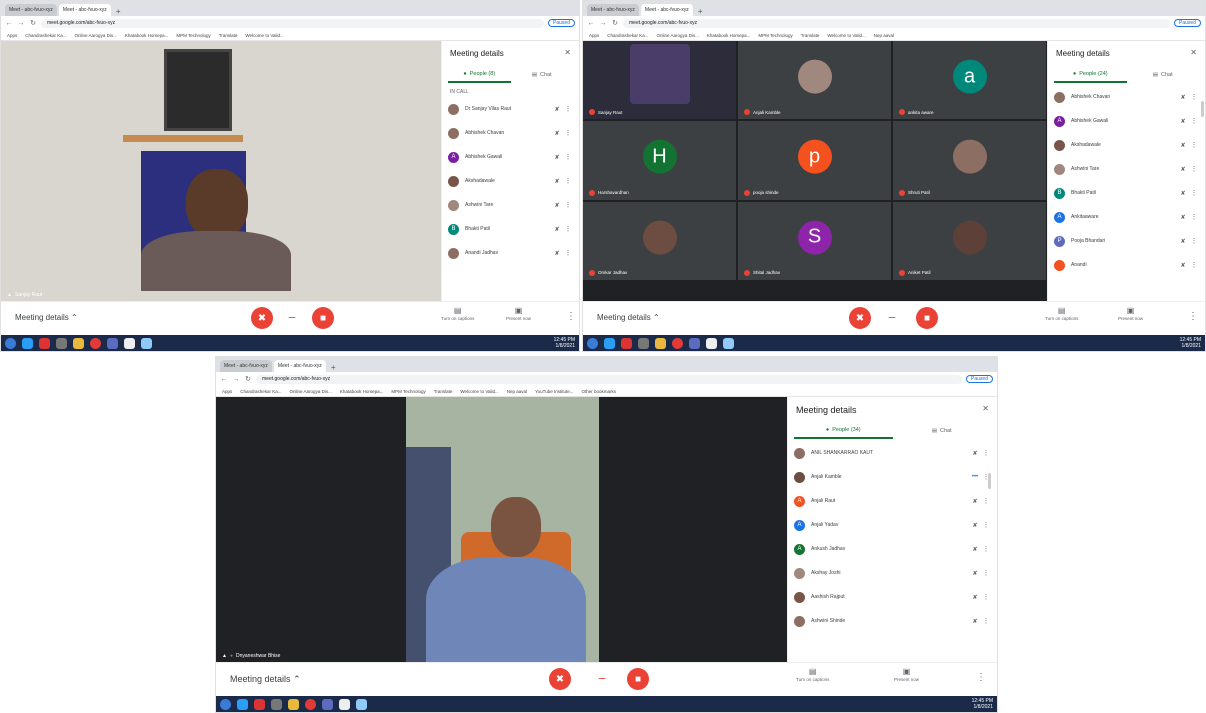  What do you see at coordinates (1126, 217) in the screenshot?
I see `participant-row: A Ankitaaware ✘ ⋮` at bounding box center [1126, 217].